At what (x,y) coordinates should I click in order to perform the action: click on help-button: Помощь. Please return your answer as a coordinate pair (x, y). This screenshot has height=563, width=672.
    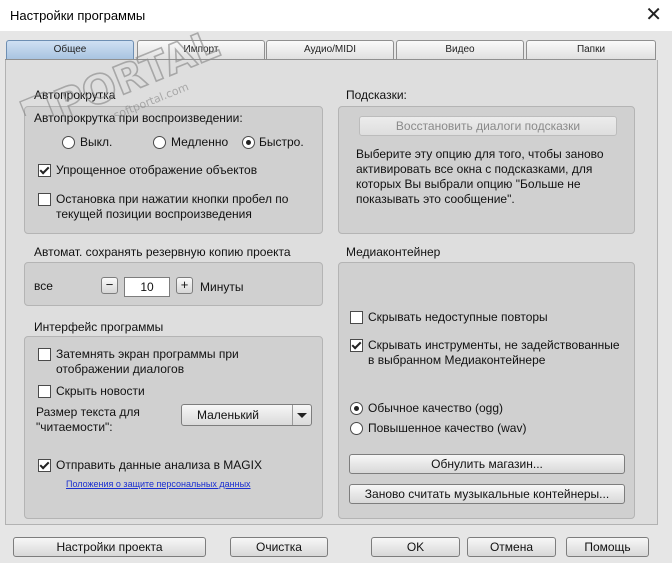
    Looking at the image, I should click on (607, 547).